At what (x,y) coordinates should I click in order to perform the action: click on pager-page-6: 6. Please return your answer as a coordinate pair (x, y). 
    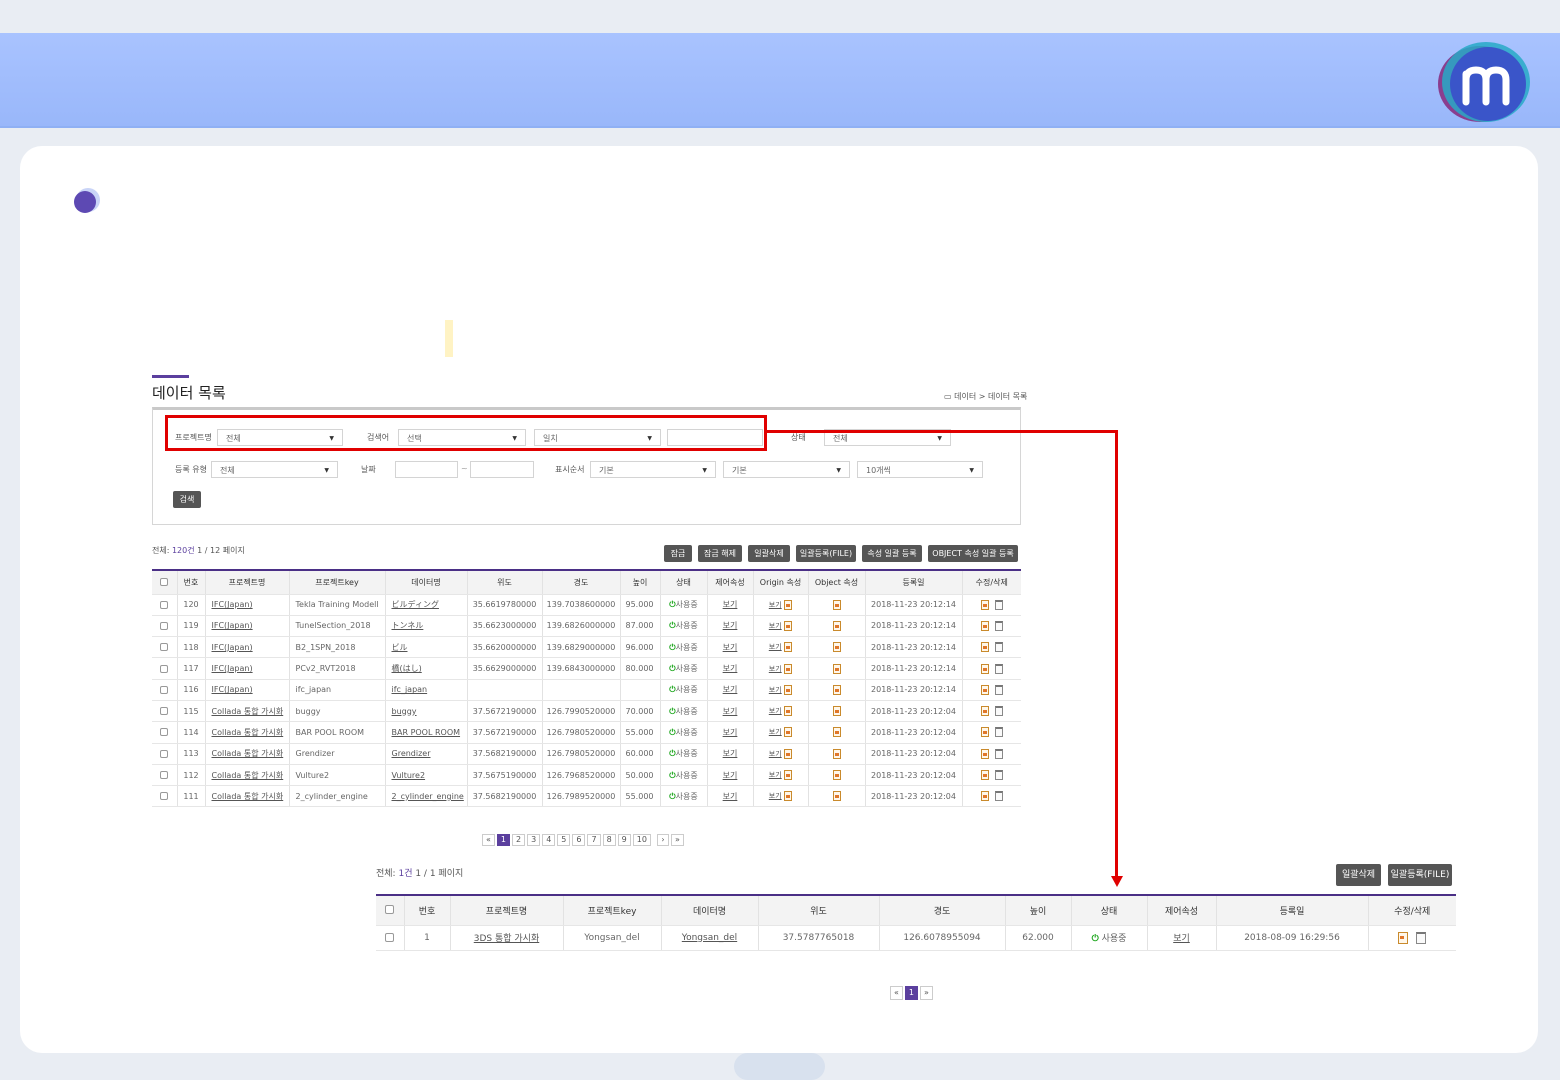
    Looking at the image, I should click on (579, 840).